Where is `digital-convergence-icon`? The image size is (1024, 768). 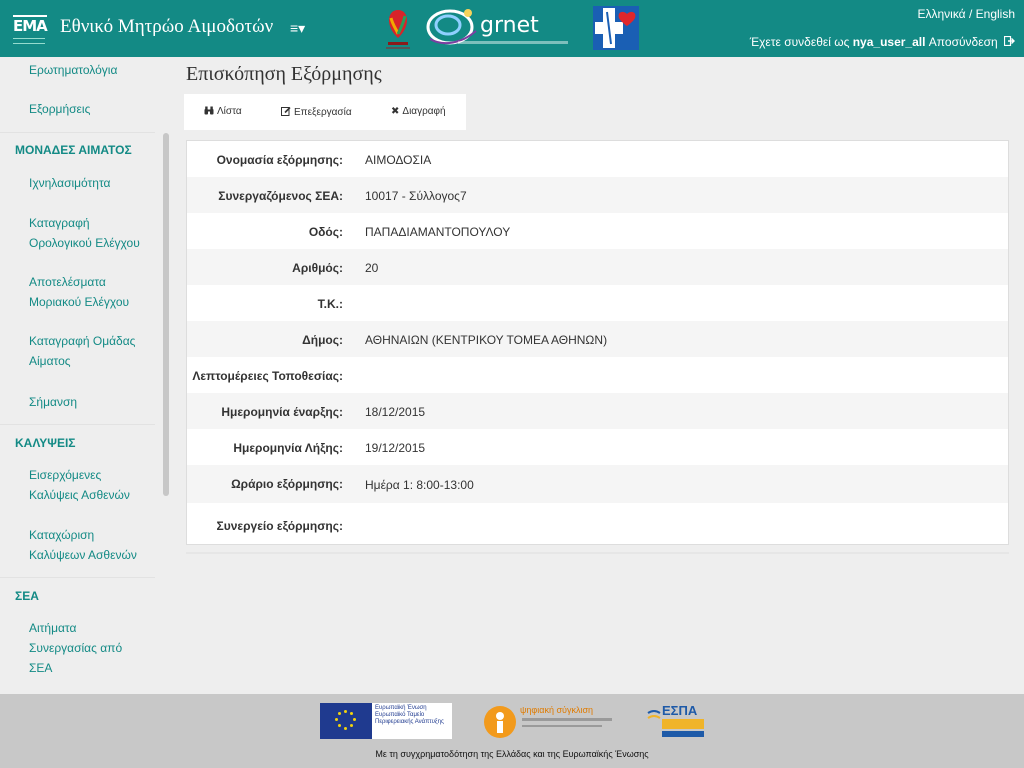
digital-convergence-icon is located at coordinates (500, 722).